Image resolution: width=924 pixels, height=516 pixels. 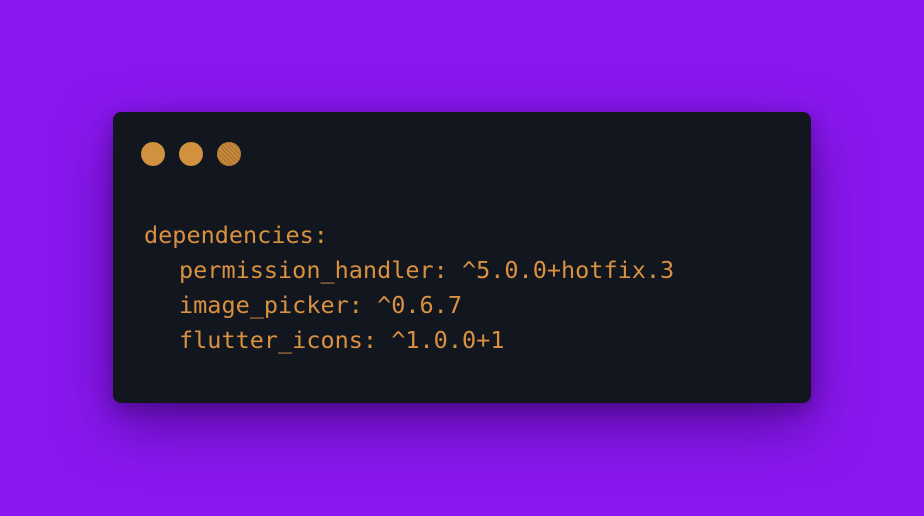 What do you see at coordinates (427, 270) in the screenshot?
I see `code-line-permission-handler: permission_handler: ^5.0.0+hotfix.3` at bounding box center [427, 270].